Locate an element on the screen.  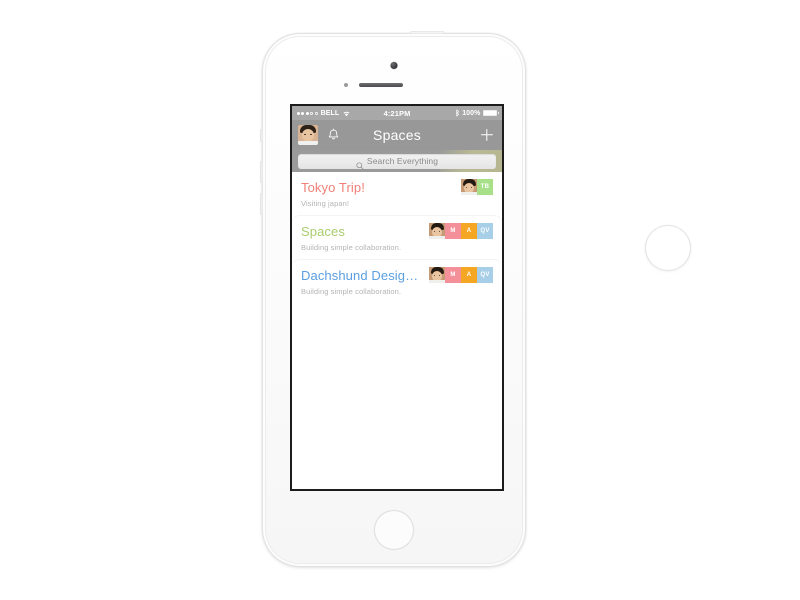
touch-indicator is located at coordinates (668, 248).